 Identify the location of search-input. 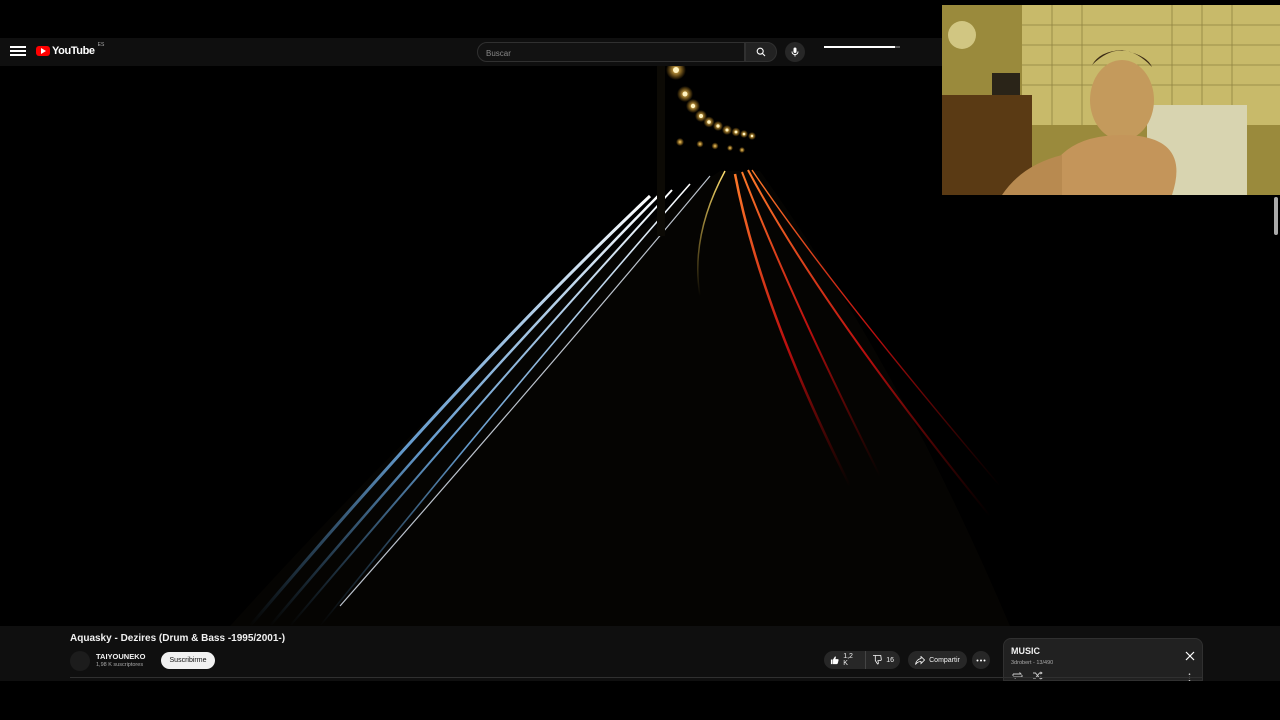
(619, 53).